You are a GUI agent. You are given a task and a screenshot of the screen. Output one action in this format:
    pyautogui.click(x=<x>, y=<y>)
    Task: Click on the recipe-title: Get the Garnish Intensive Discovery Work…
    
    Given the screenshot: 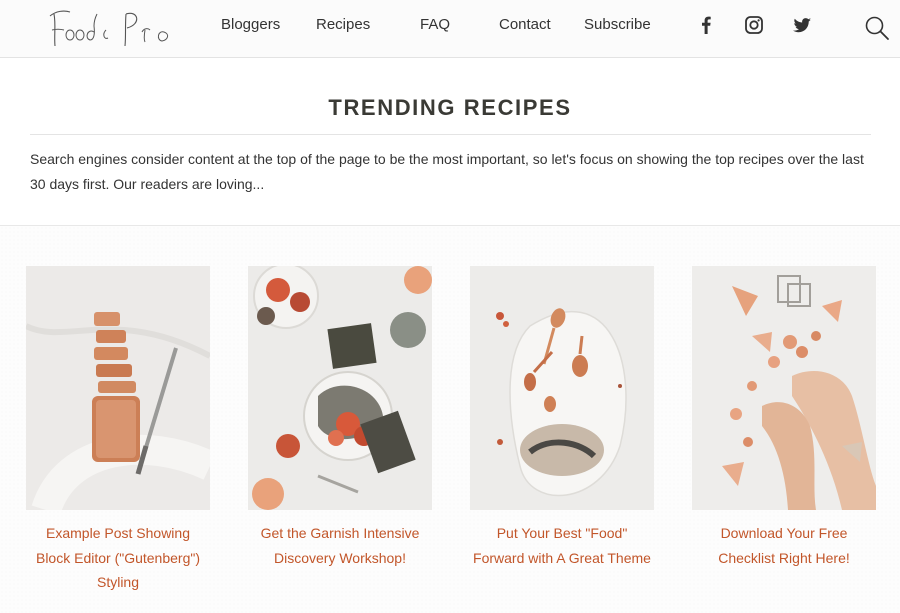 What is the action you would take?
    pyautogui.click(x=340, y=545)
    